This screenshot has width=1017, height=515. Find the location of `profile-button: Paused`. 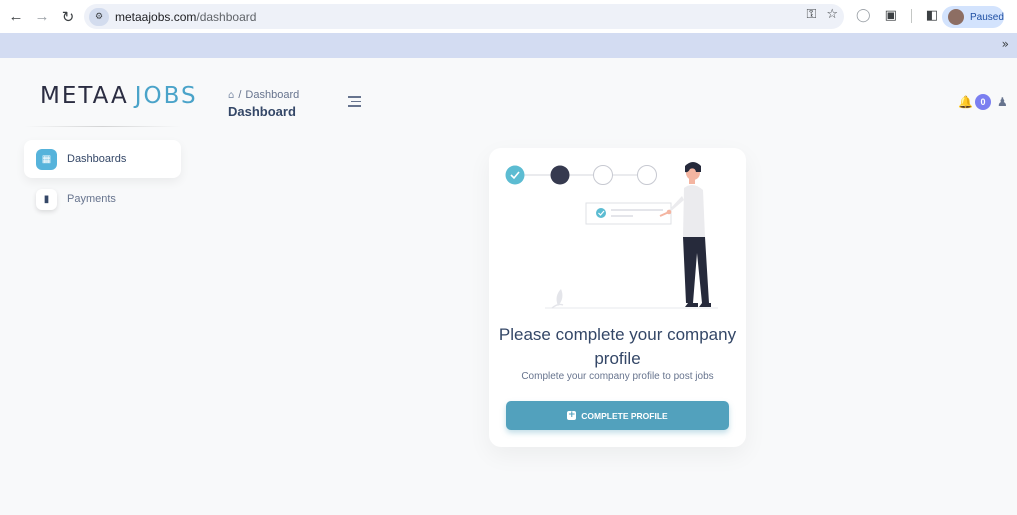

profile-button: Paused is located at coordinates (973, 17).